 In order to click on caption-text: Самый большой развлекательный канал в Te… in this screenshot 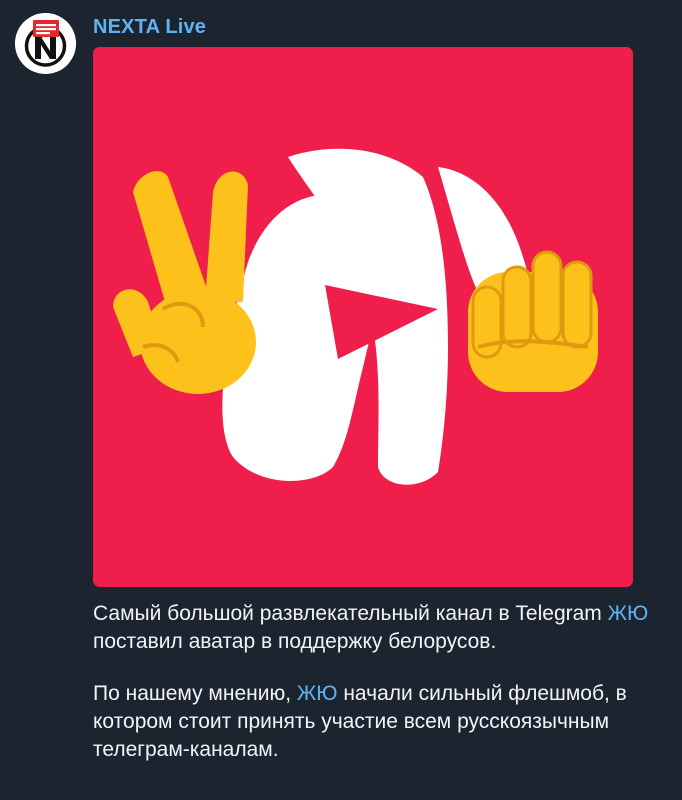, I will do `click(350, 613)`.